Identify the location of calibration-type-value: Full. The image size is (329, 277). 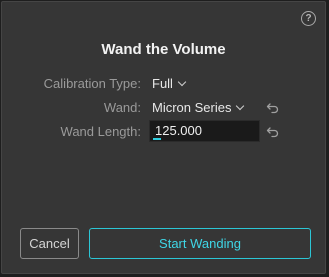
(162, 83).